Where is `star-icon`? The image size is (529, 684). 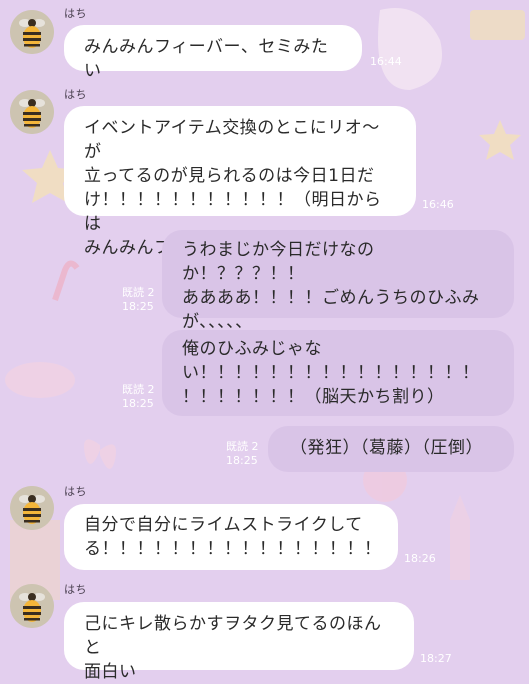
star-icon is located at coordinates (500, 140).